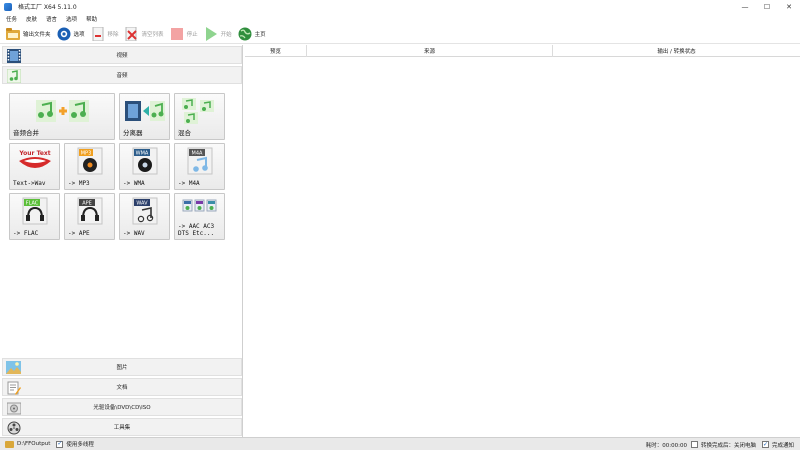  Describe the element at coordinates (89, 211) in the screenshot. I see `ape-headphones-icon: APE` at that location.